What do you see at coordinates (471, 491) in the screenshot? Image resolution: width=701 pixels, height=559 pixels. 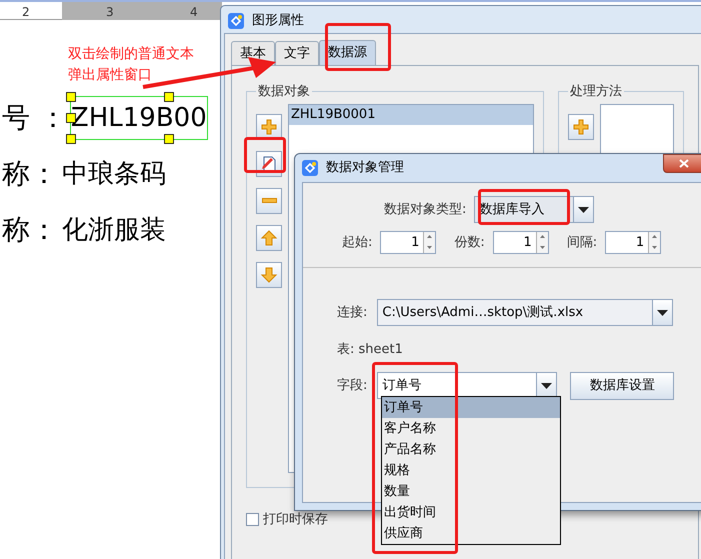 I see `dropdown-option: 数量` at bounding box center [471, 491].